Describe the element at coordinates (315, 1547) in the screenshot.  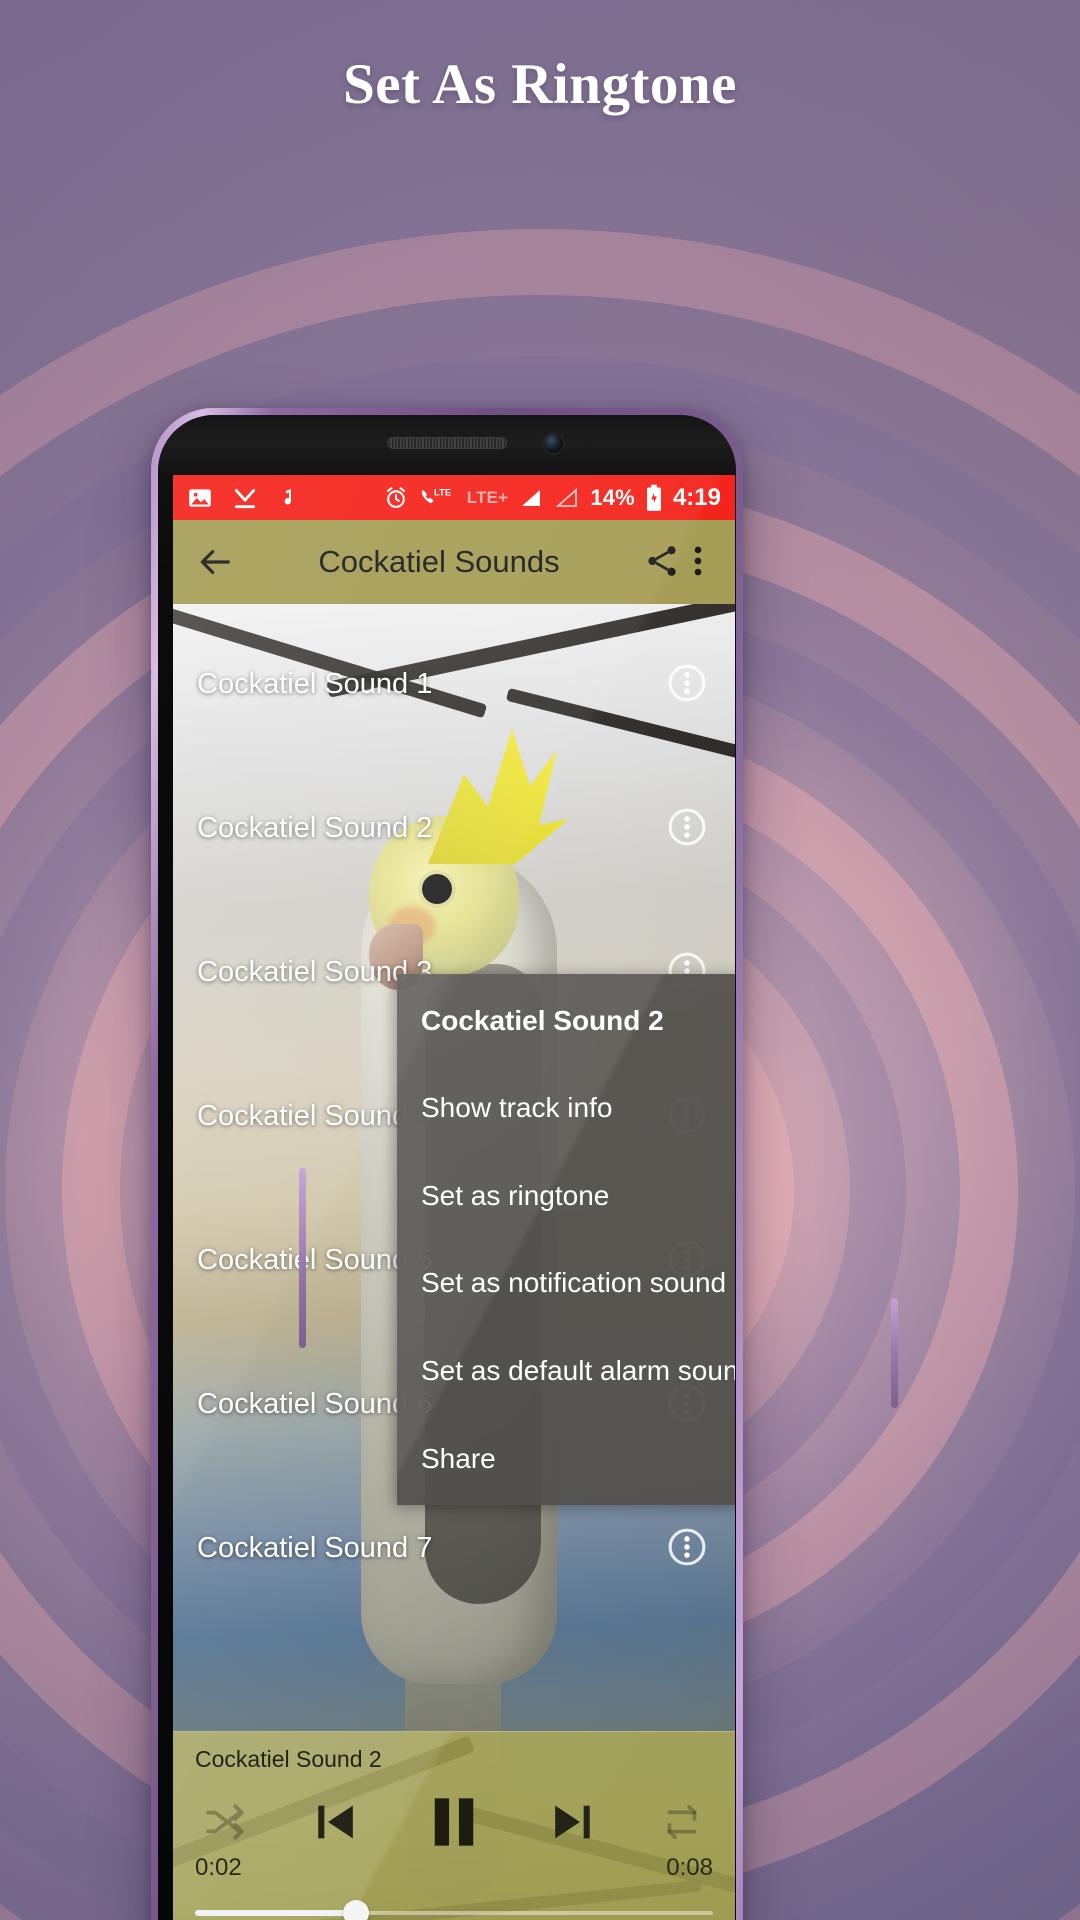
I see `track-title: Cockatiel Sound 7` at that location.